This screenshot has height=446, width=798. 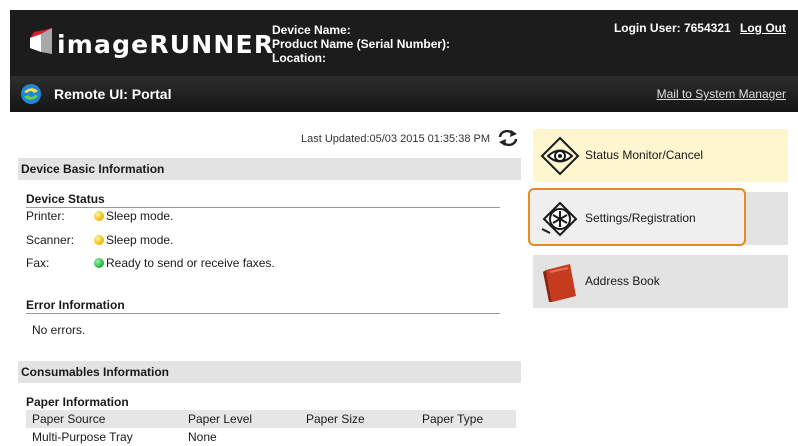 What do you see at coordinates (559, 283) in the screenshot?
I see `book-icon` at bounding box center [559, 283].